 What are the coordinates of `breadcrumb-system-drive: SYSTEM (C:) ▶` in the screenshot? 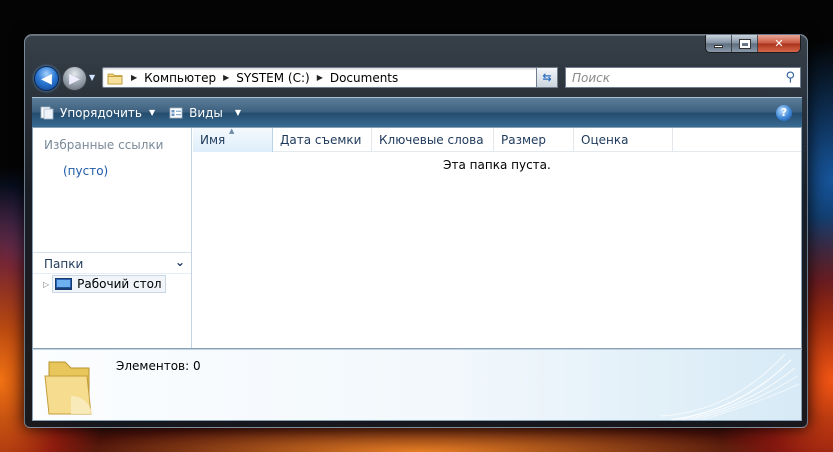 It's located at (283, 78).